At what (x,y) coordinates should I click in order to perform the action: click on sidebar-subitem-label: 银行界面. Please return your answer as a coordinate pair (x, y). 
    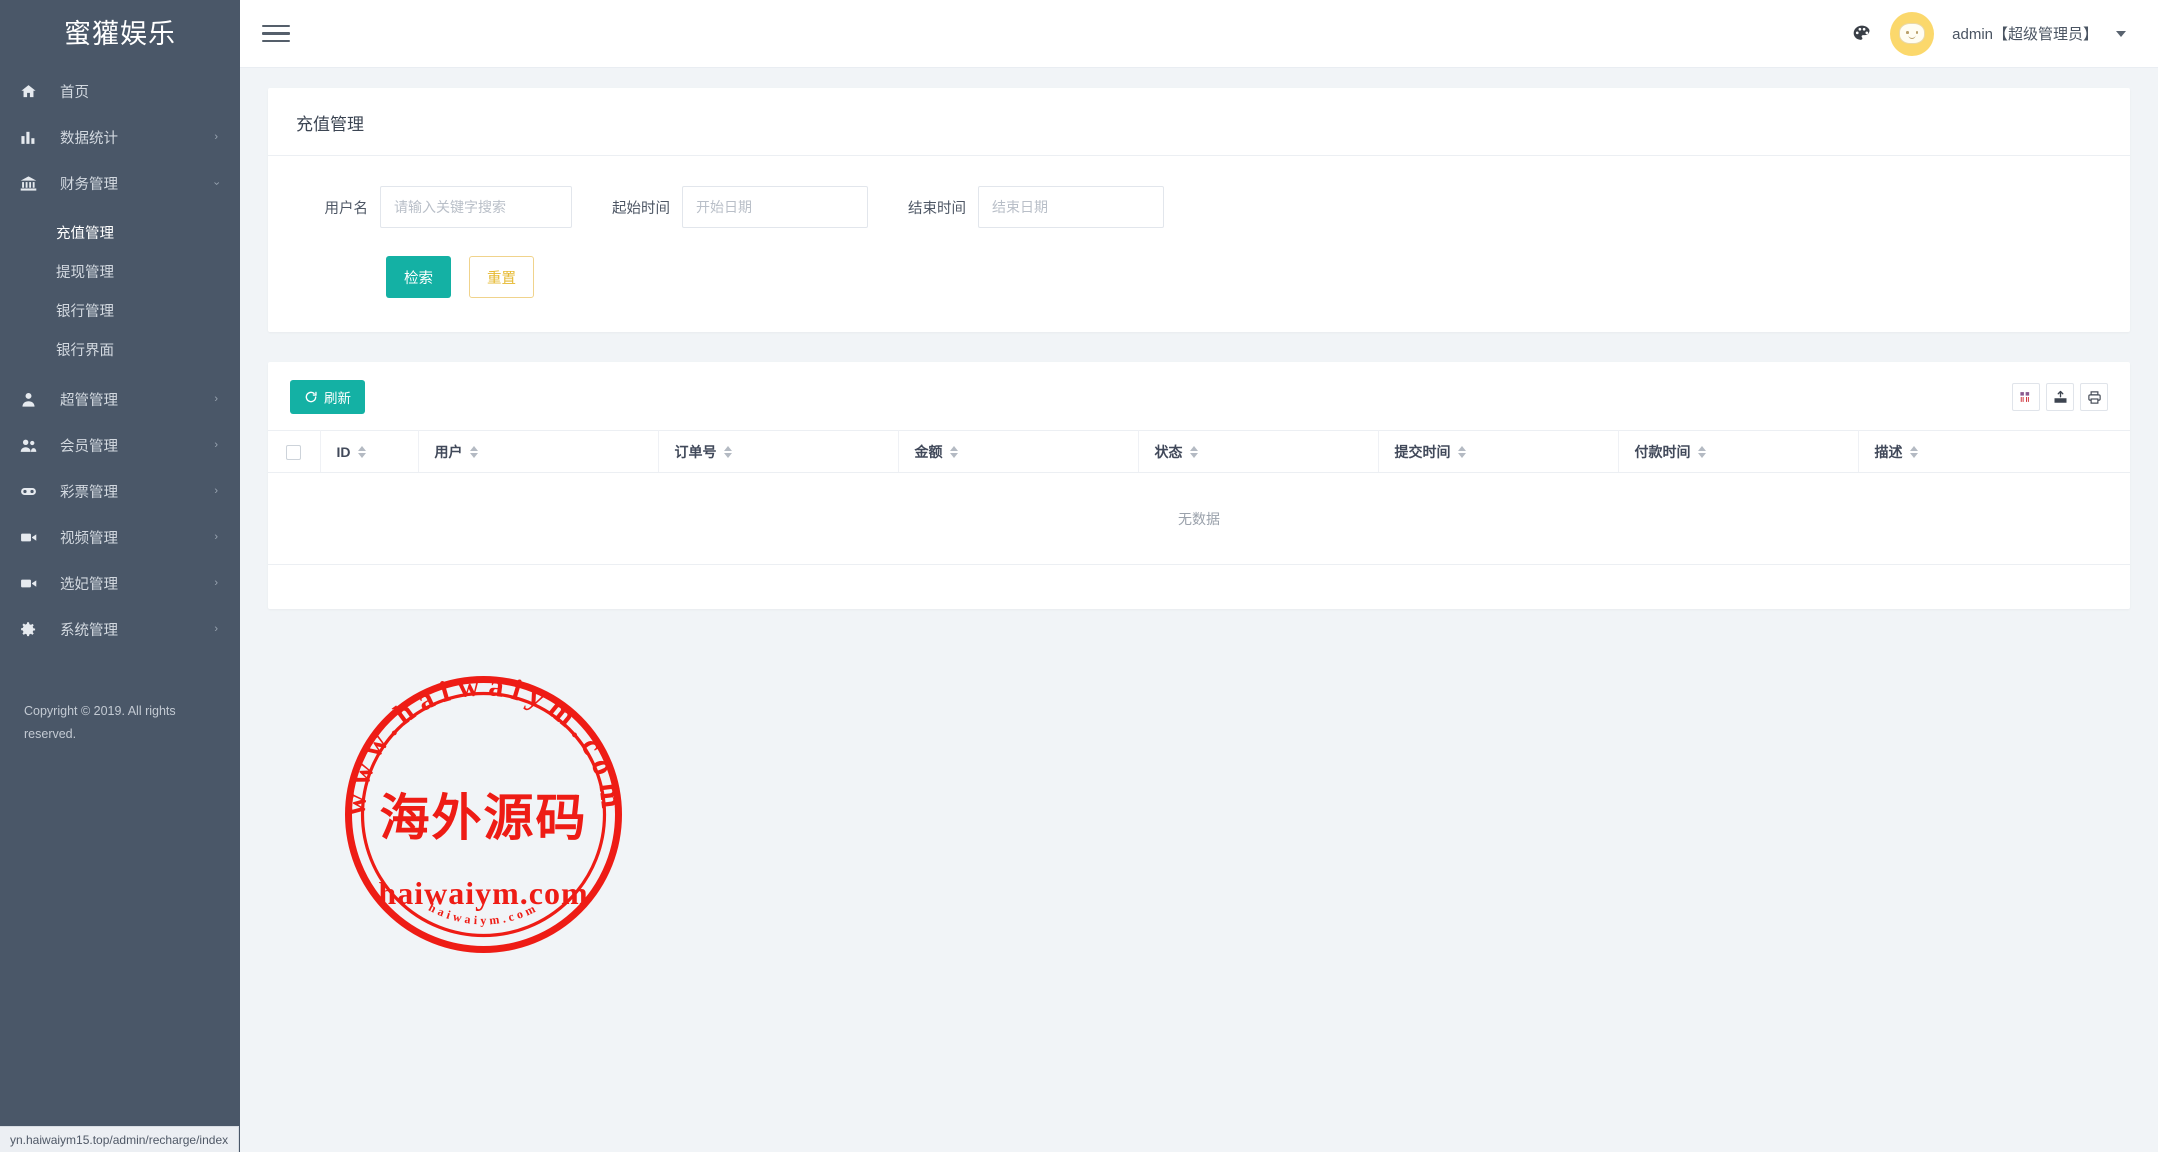
    Looking at the image, I should click on (85, 351).